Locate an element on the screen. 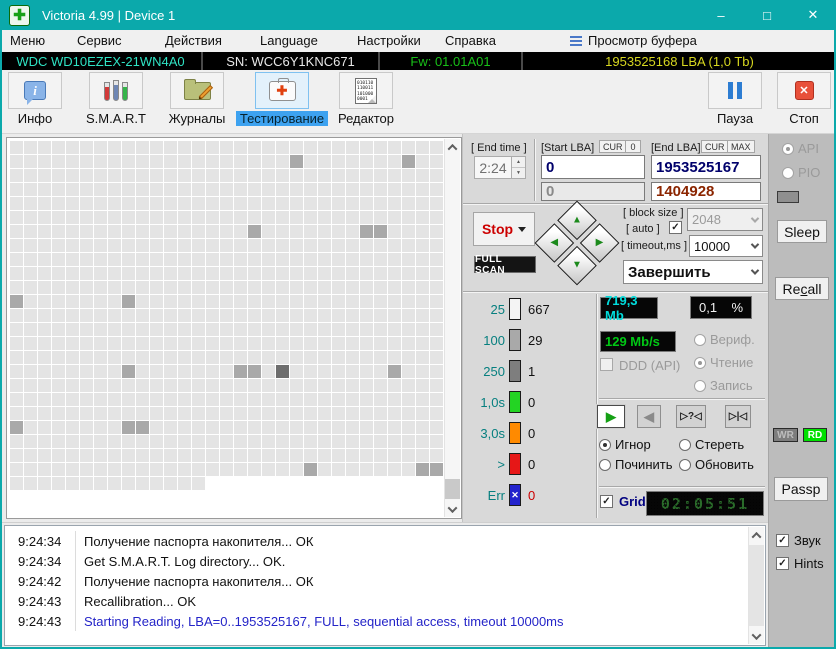  end-lba-max-button: MAX is located at coordinates (741, 146).